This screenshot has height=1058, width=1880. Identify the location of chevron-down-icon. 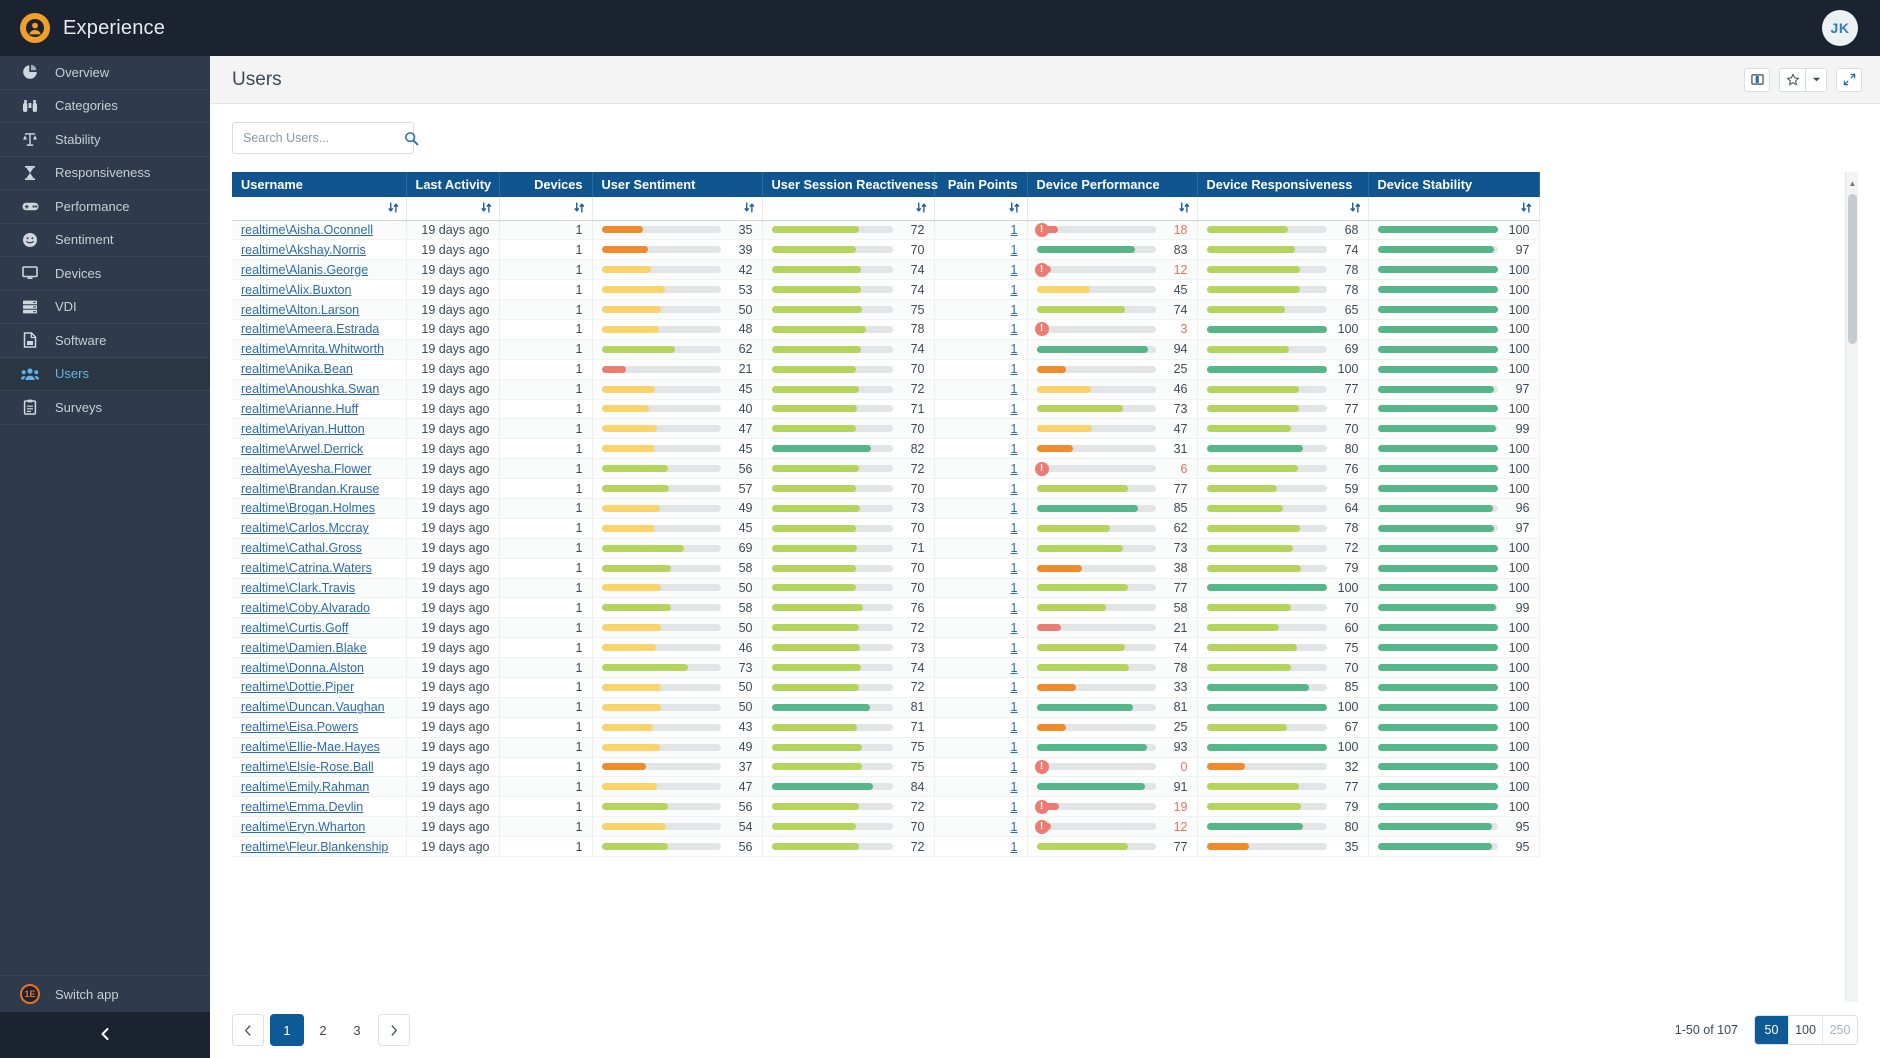
(1816, 79).